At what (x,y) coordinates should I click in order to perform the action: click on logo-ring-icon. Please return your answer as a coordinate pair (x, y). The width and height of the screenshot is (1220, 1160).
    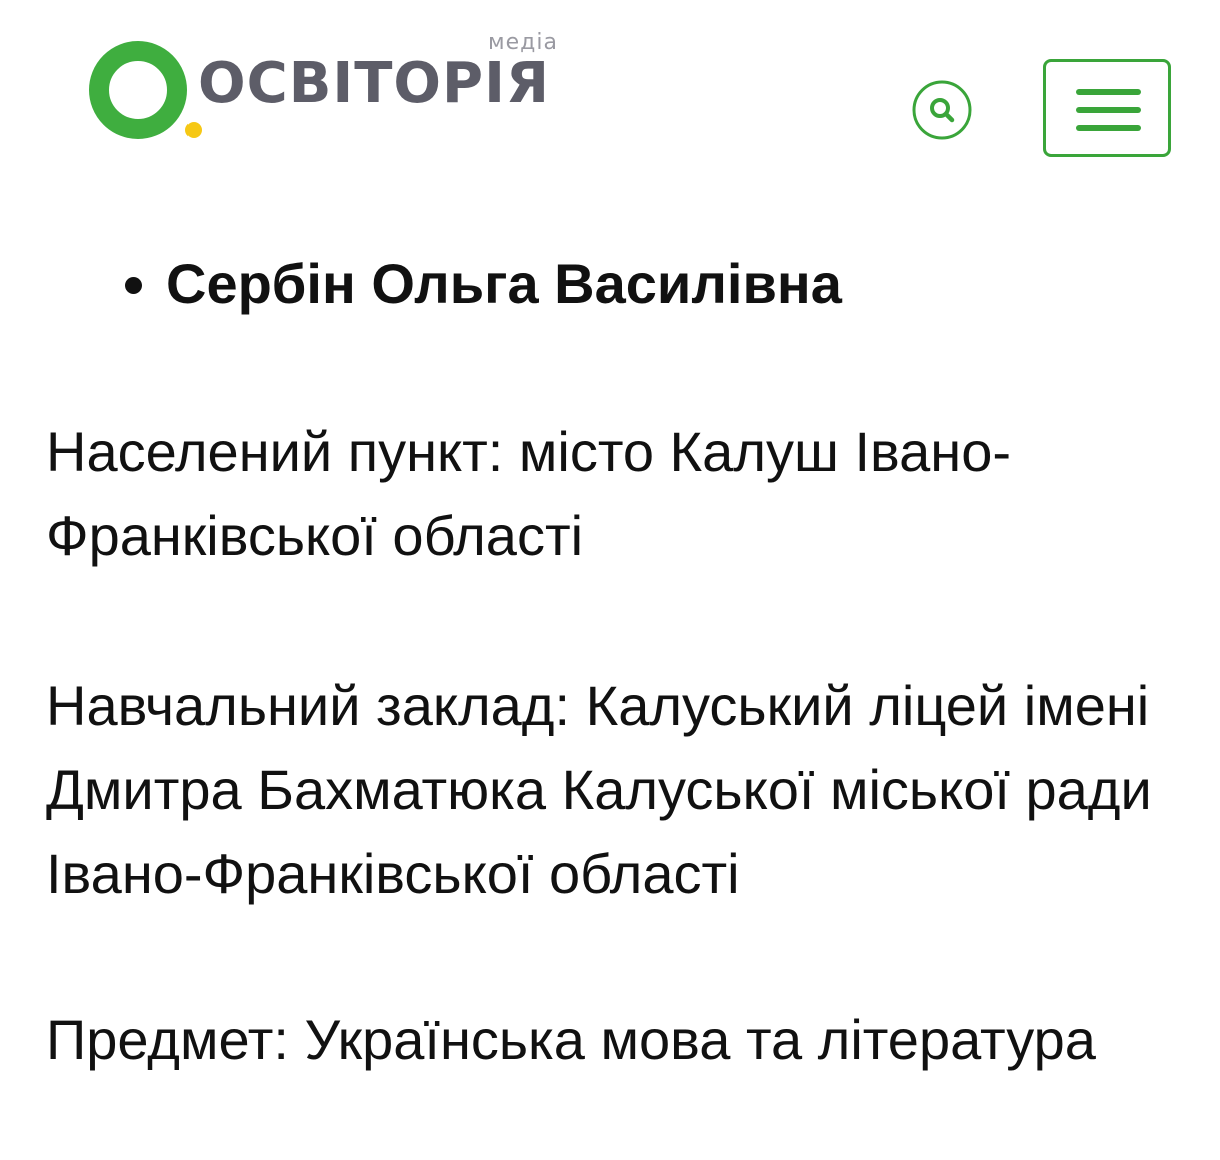
    Looking at the image, I should click on (138, 90).